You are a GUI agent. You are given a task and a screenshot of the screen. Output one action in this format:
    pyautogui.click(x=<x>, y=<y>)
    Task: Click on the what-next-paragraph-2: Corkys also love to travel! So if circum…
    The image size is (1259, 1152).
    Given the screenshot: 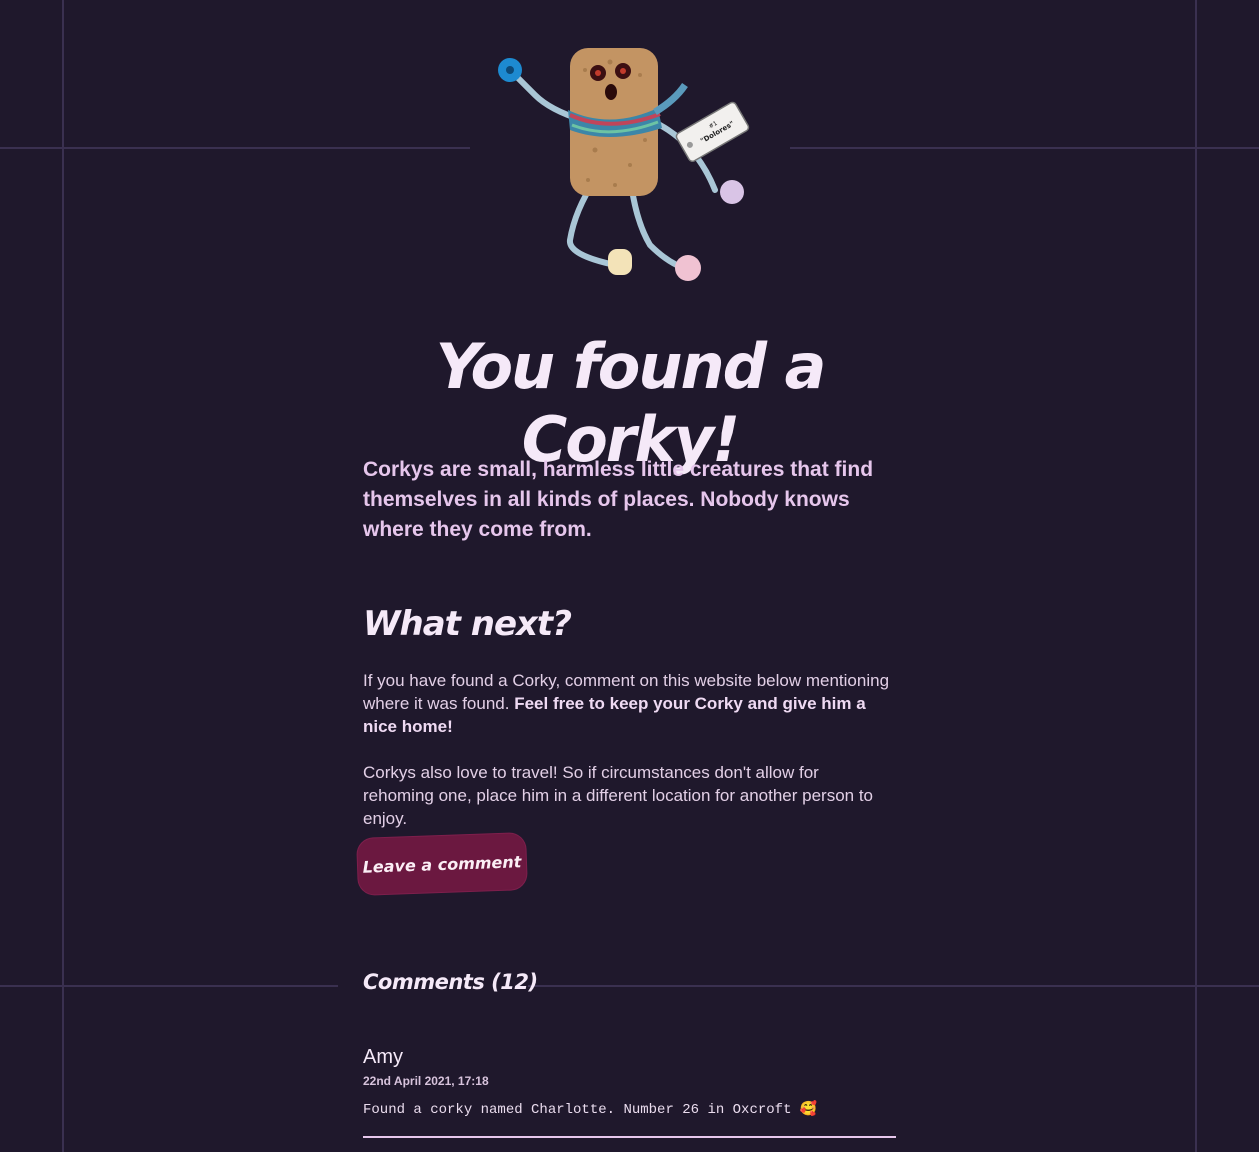 What is the action you would take?
    pyautogui.click(x=618, y=795)
    